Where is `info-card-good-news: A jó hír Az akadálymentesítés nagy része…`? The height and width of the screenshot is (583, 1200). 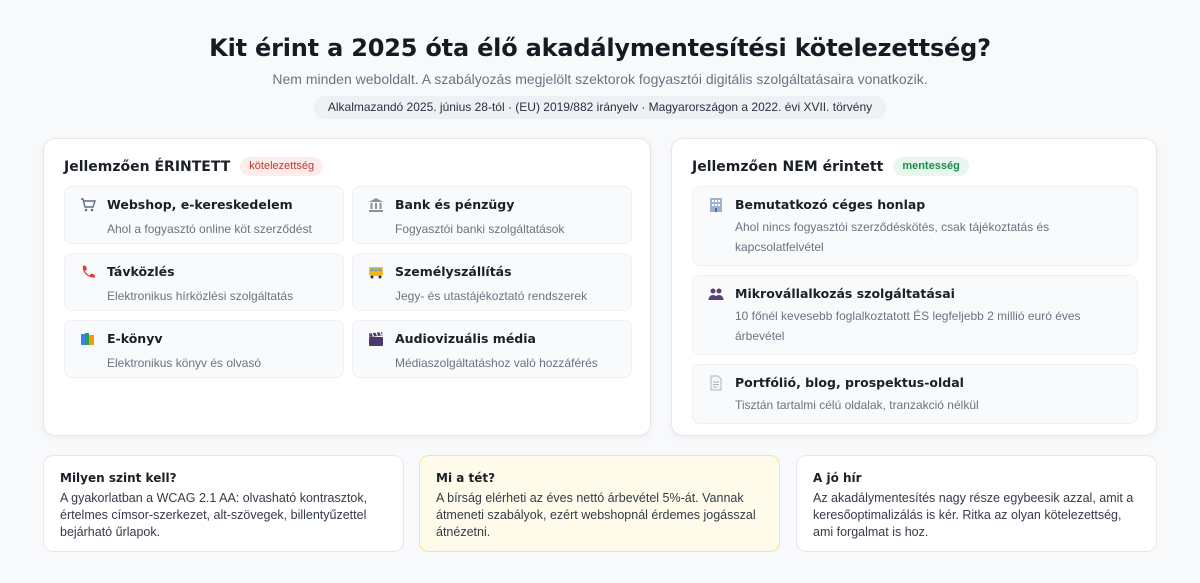 info-card-good-news: A jó hír Az akadálymentesítés nagy része… is located at coordinates (976, 503).